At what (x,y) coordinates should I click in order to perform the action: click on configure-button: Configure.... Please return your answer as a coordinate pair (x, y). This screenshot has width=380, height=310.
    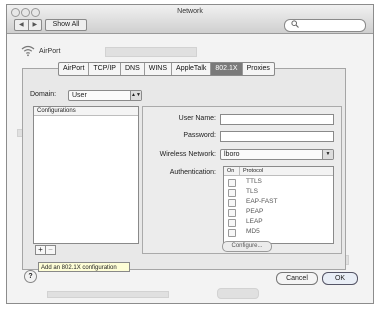
    Looking at the image, I should click on (247, 246).